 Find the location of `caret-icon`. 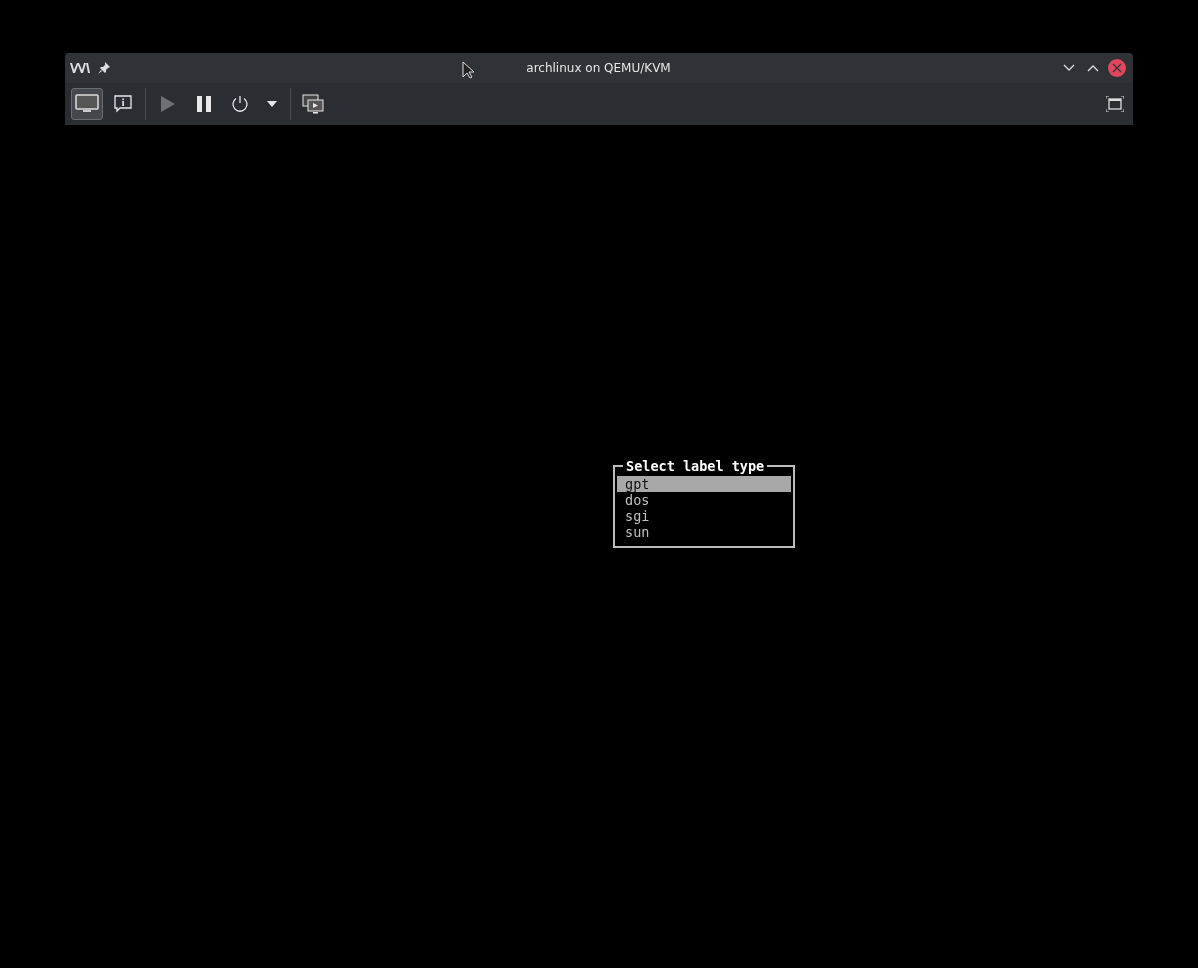

caret-icon is located at coordinates (272, 104).